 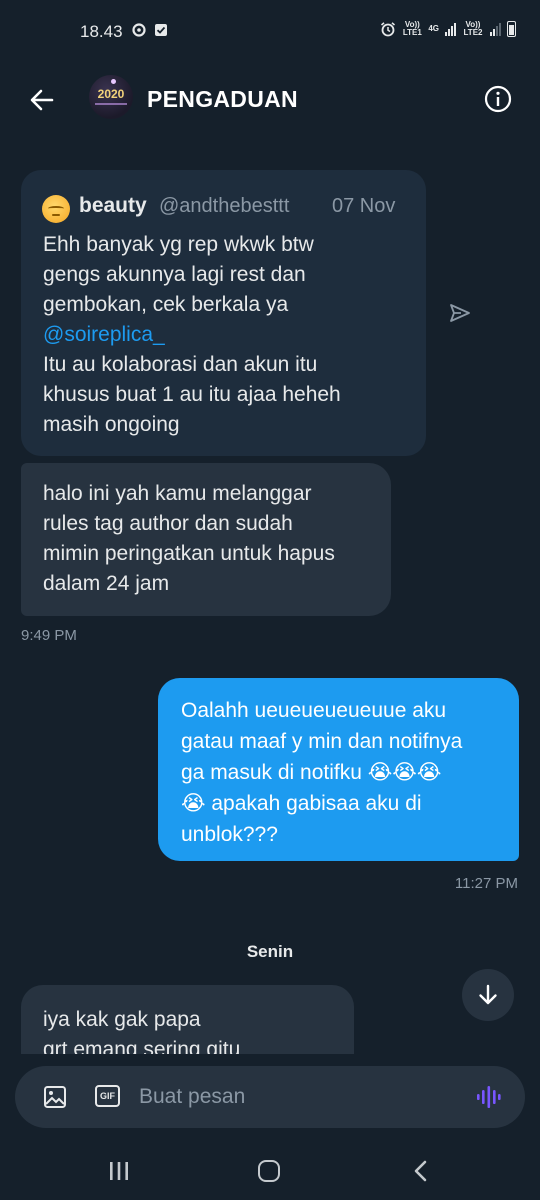 I want to click on signal-2-icon, so click(x=495, y=29).